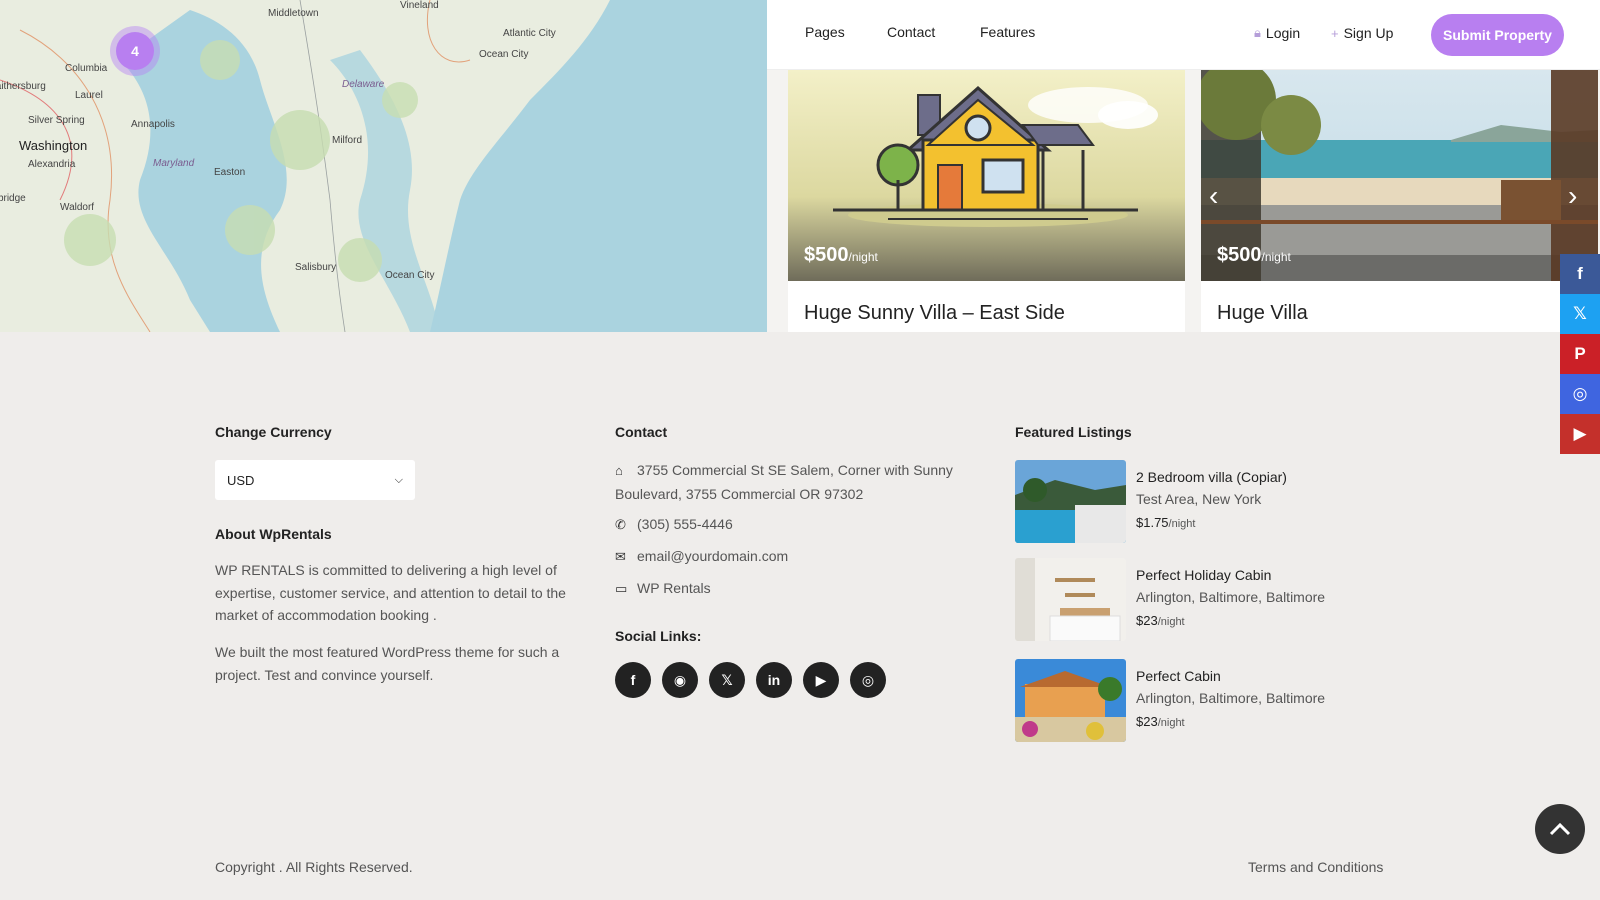 The image size is (1600, 900). What do you see at coordinates (685, 524) in the screenshot?
I see `phone-text: (305) 555-4446` at bounding box center [685, 524].